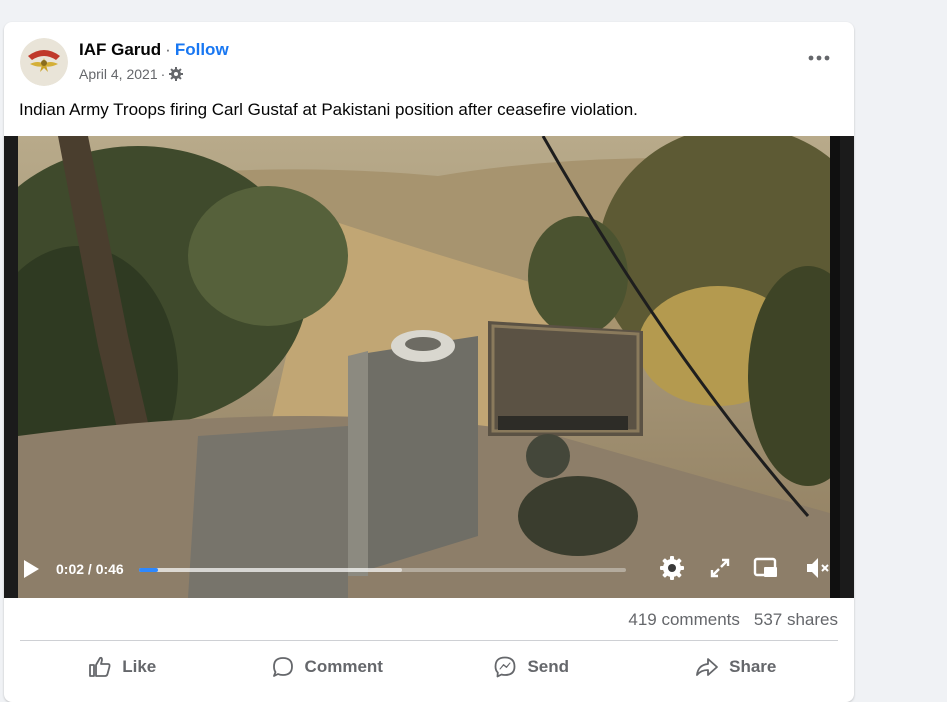 This screenshot has height=702, width=947. Describe the element at coordinates (282, 667) in the screenshot. I see `comment-icon` at that location.